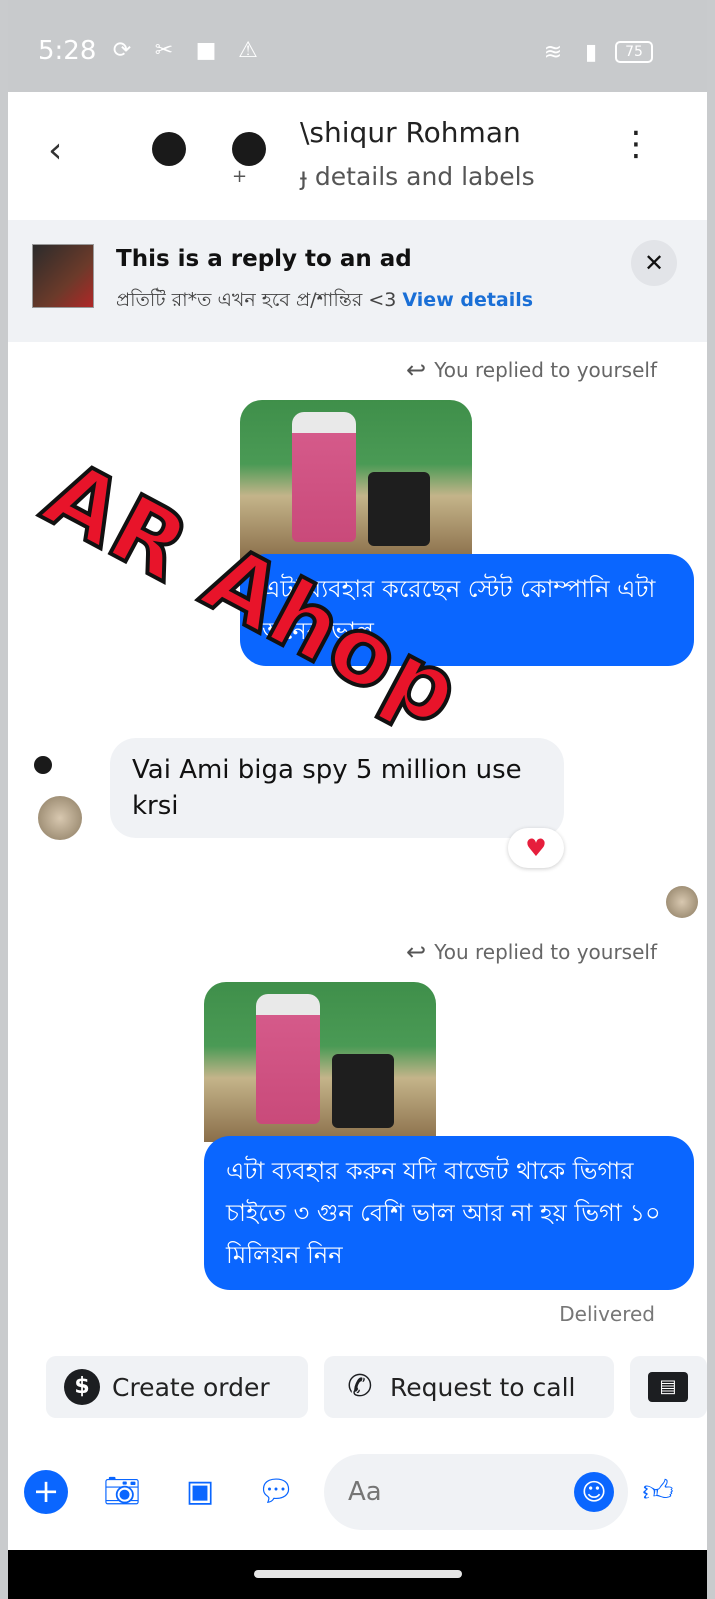 This screenshot has width=715, height=1599. I want to click on signal-icon: ▮, so click(591, 52).